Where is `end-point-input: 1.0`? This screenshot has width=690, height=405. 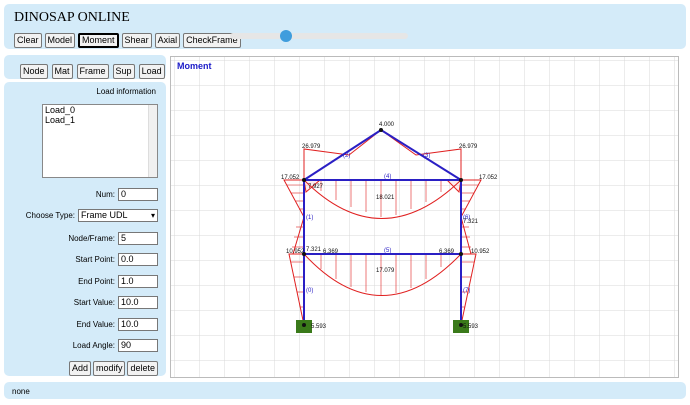 end-point-input: 1.0 is located at coordinates (138, 281).